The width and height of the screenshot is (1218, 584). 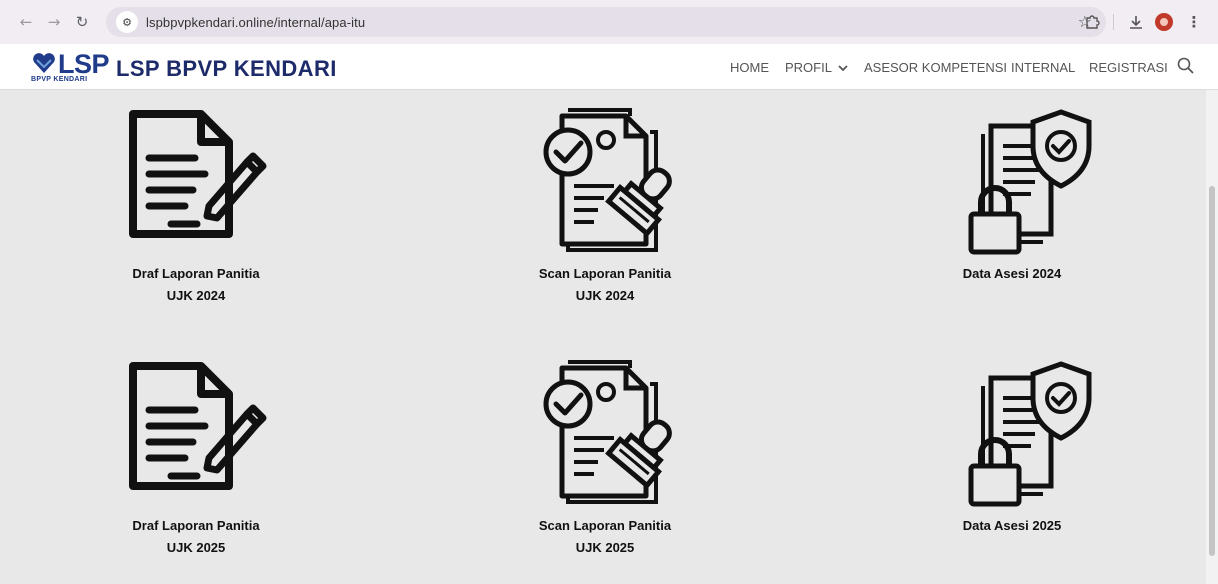 What do you see at coordinates (1043, 67) in the screenshot?
I see `nav-internal: INTERNAL` at bounding box center [1043, 67].